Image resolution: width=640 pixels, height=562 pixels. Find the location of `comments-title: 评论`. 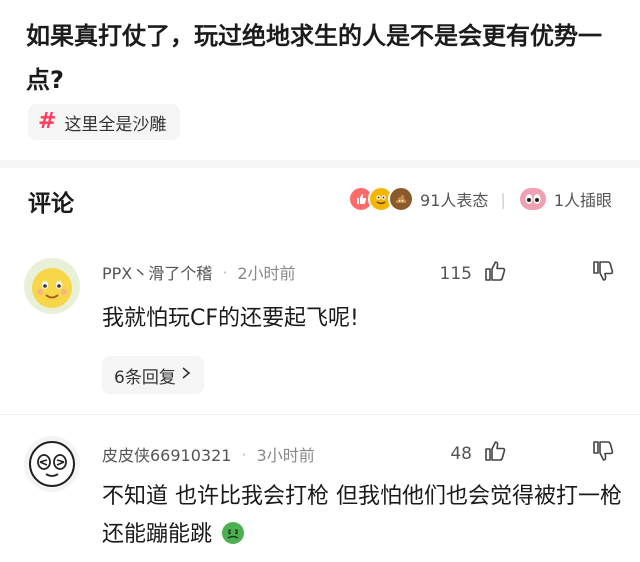

comments-title: 评论 is located at coordinates (51, 204).